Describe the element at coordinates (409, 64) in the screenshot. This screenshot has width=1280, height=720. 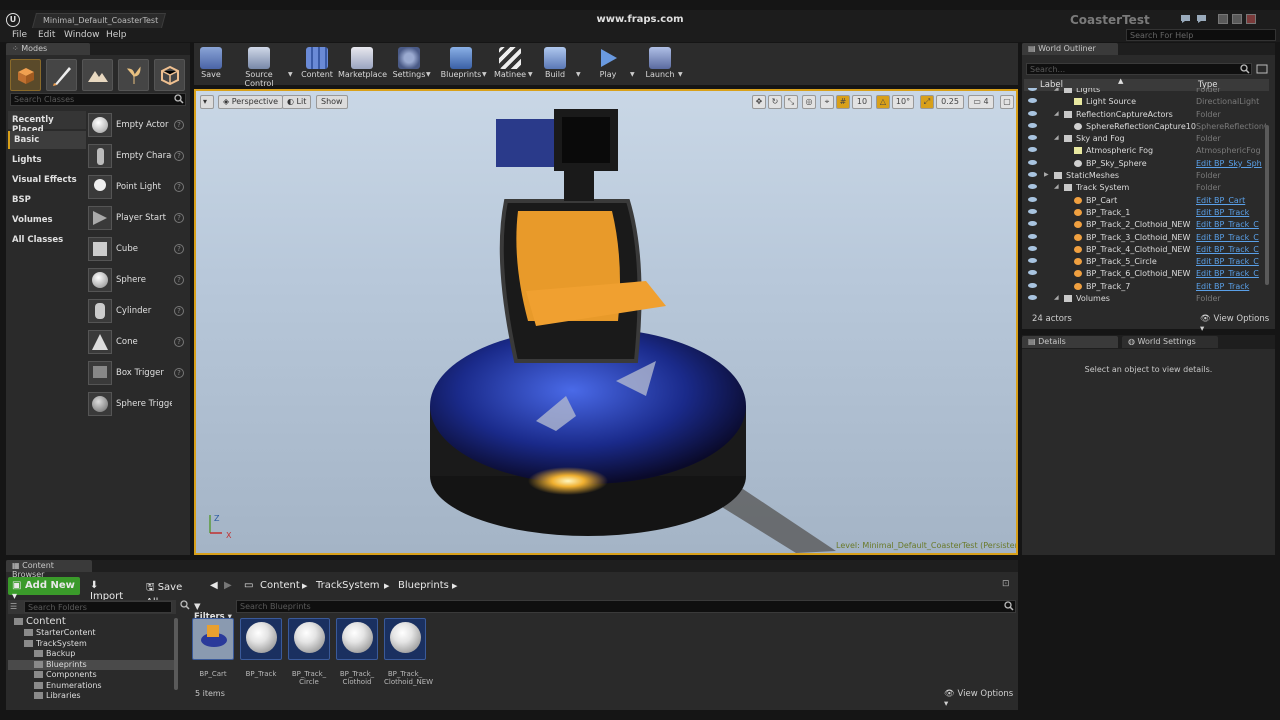
I see `settings-button: Settings` at that location.